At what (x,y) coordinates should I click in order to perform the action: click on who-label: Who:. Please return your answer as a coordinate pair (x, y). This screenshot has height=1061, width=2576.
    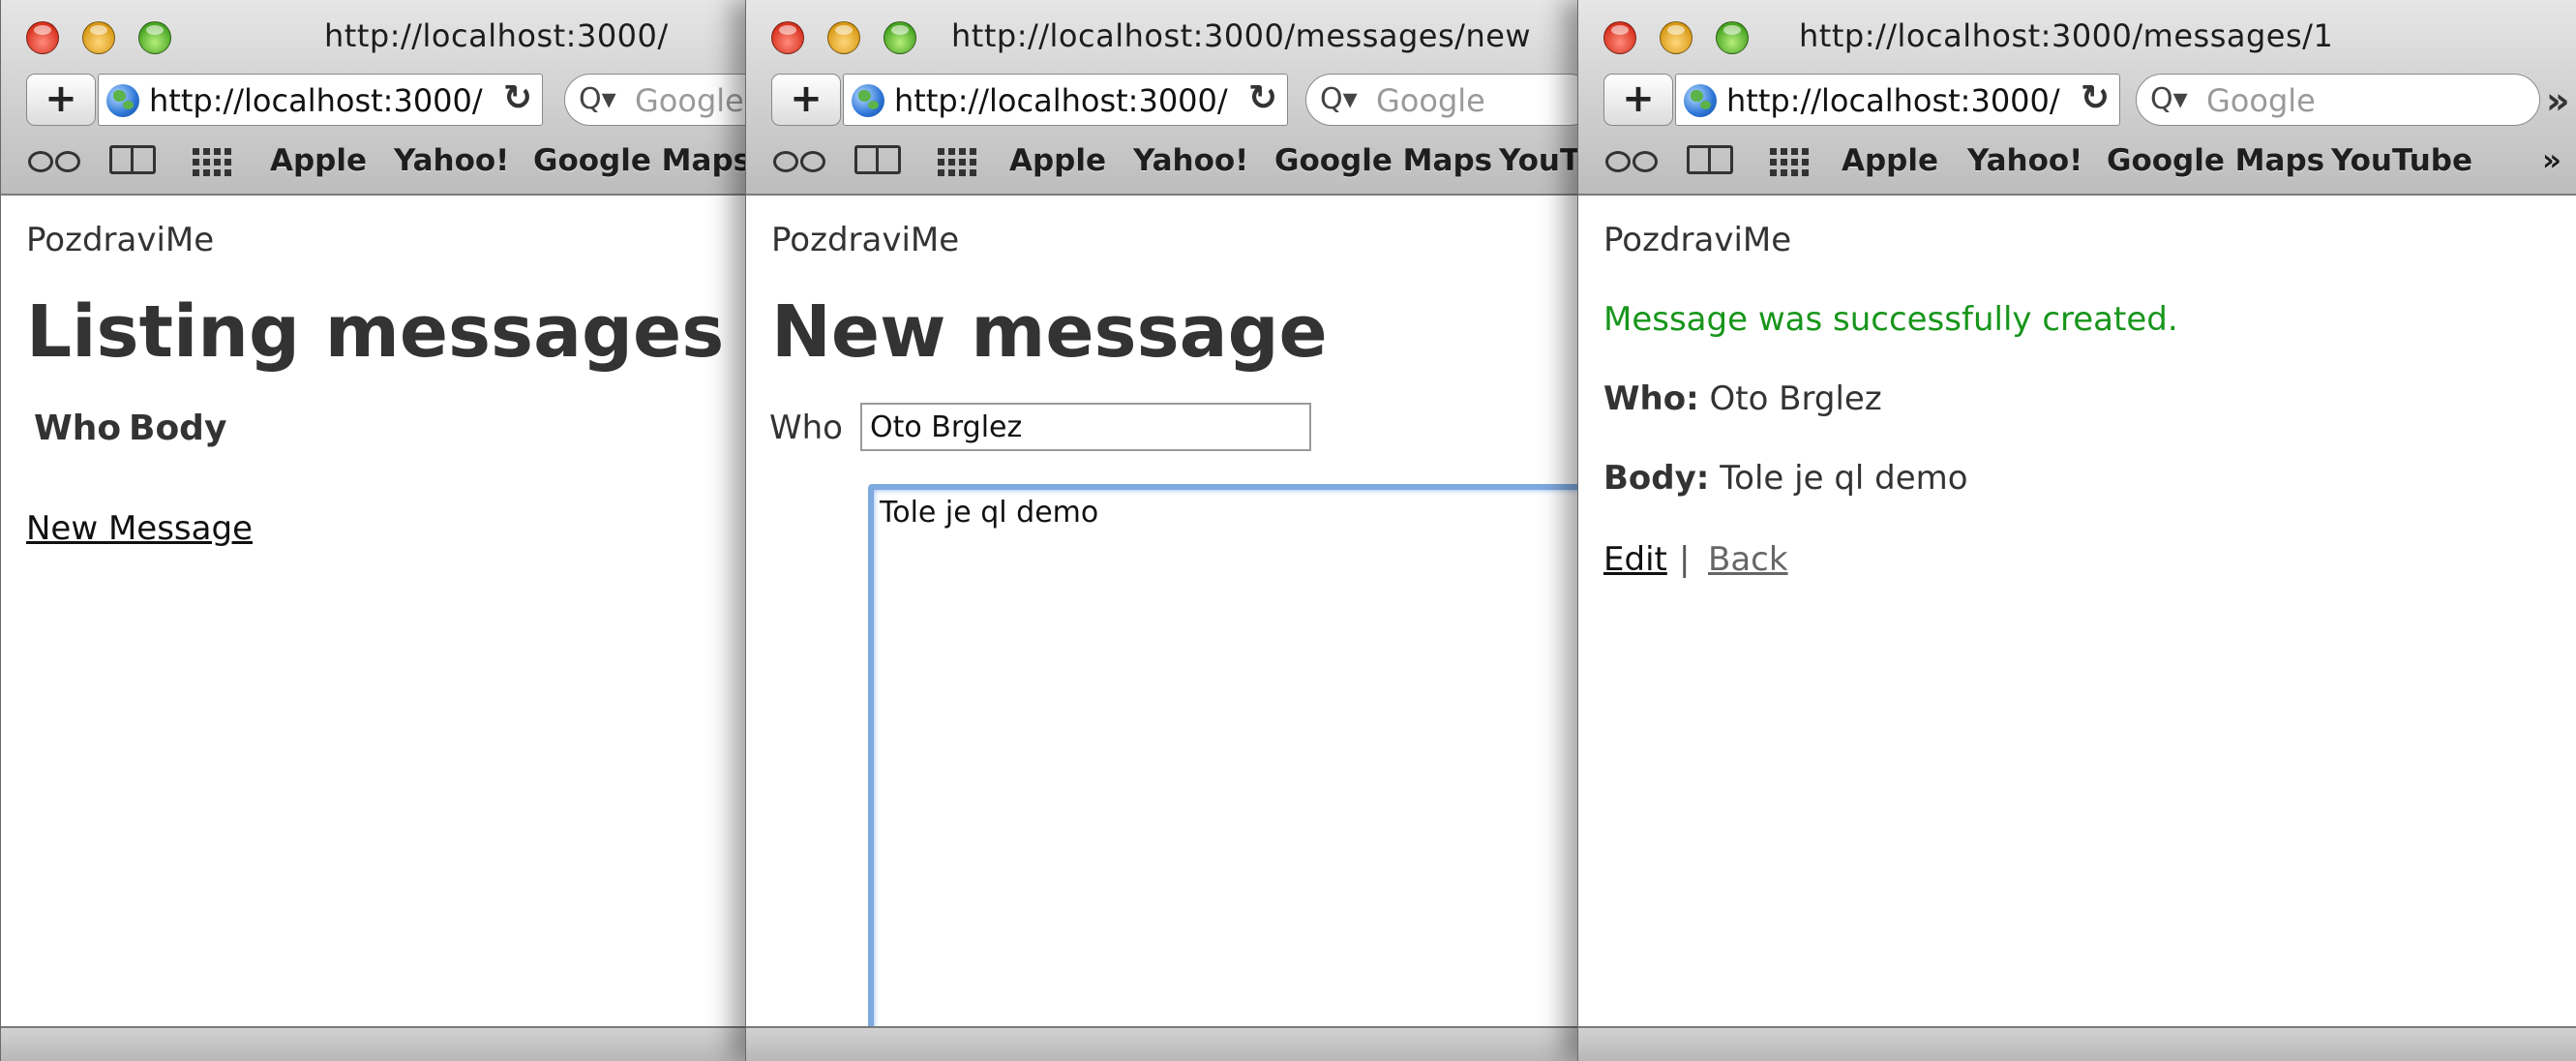
    Looking at the image, I should click on (1651, 398).